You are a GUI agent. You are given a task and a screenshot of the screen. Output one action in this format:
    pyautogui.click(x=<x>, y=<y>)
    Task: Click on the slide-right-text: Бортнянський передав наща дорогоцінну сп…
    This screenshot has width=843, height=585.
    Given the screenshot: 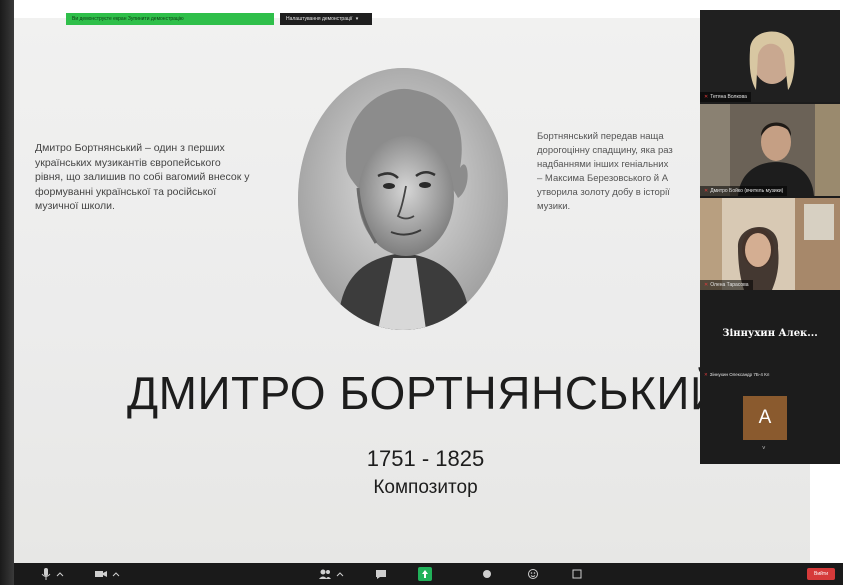 What is the action you would take?
    pyautogui.click(x=622, y=172)
    